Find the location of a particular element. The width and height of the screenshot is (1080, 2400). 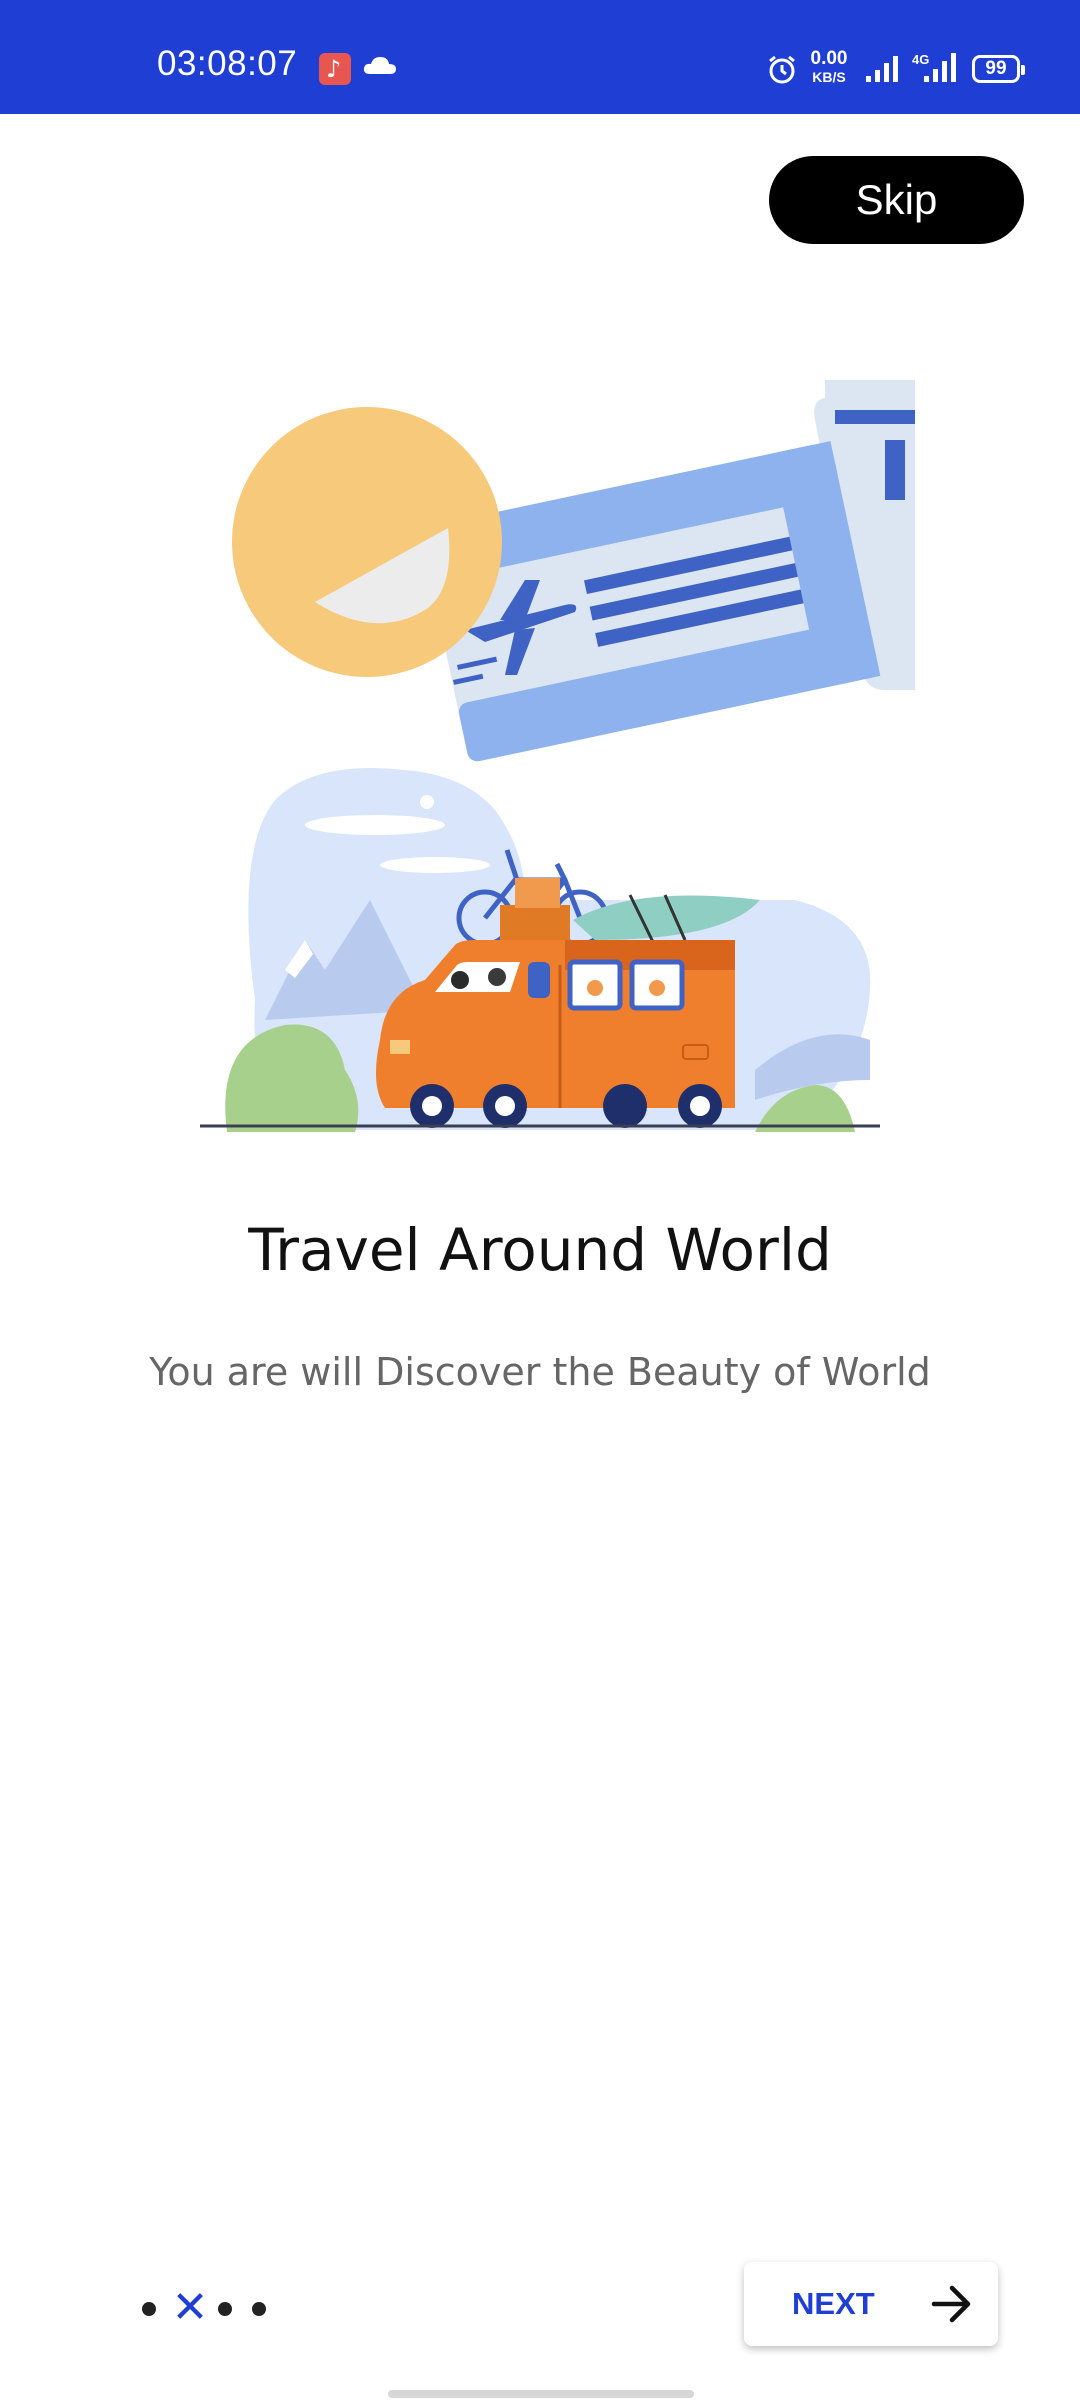

battery-icon: 99 is located at coordinates (998, 69).